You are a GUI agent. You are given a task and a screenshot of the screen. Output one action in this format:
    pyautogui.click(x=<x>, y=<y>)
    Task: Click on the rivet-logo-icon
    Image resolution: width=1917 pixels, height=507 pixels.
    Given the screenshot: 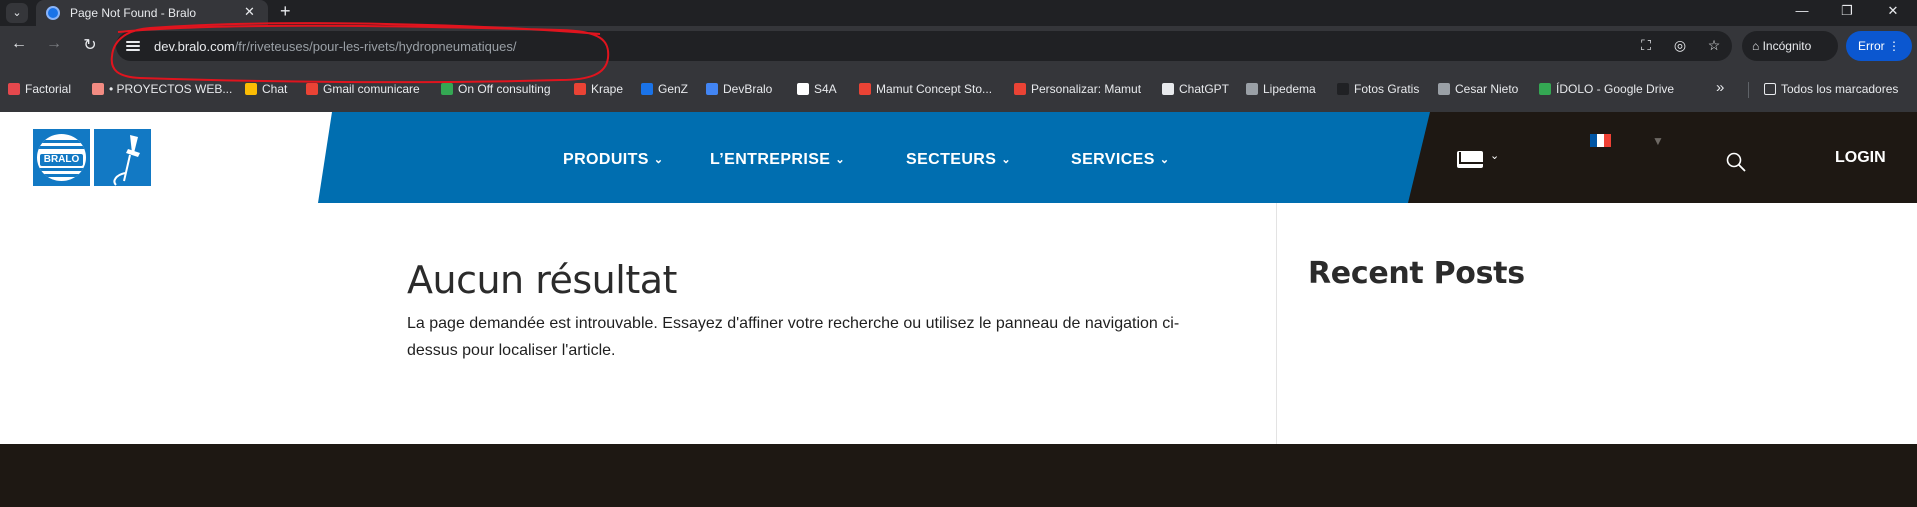 What is the action you would take?
    pyautogui.click(x=122, y=157)
    